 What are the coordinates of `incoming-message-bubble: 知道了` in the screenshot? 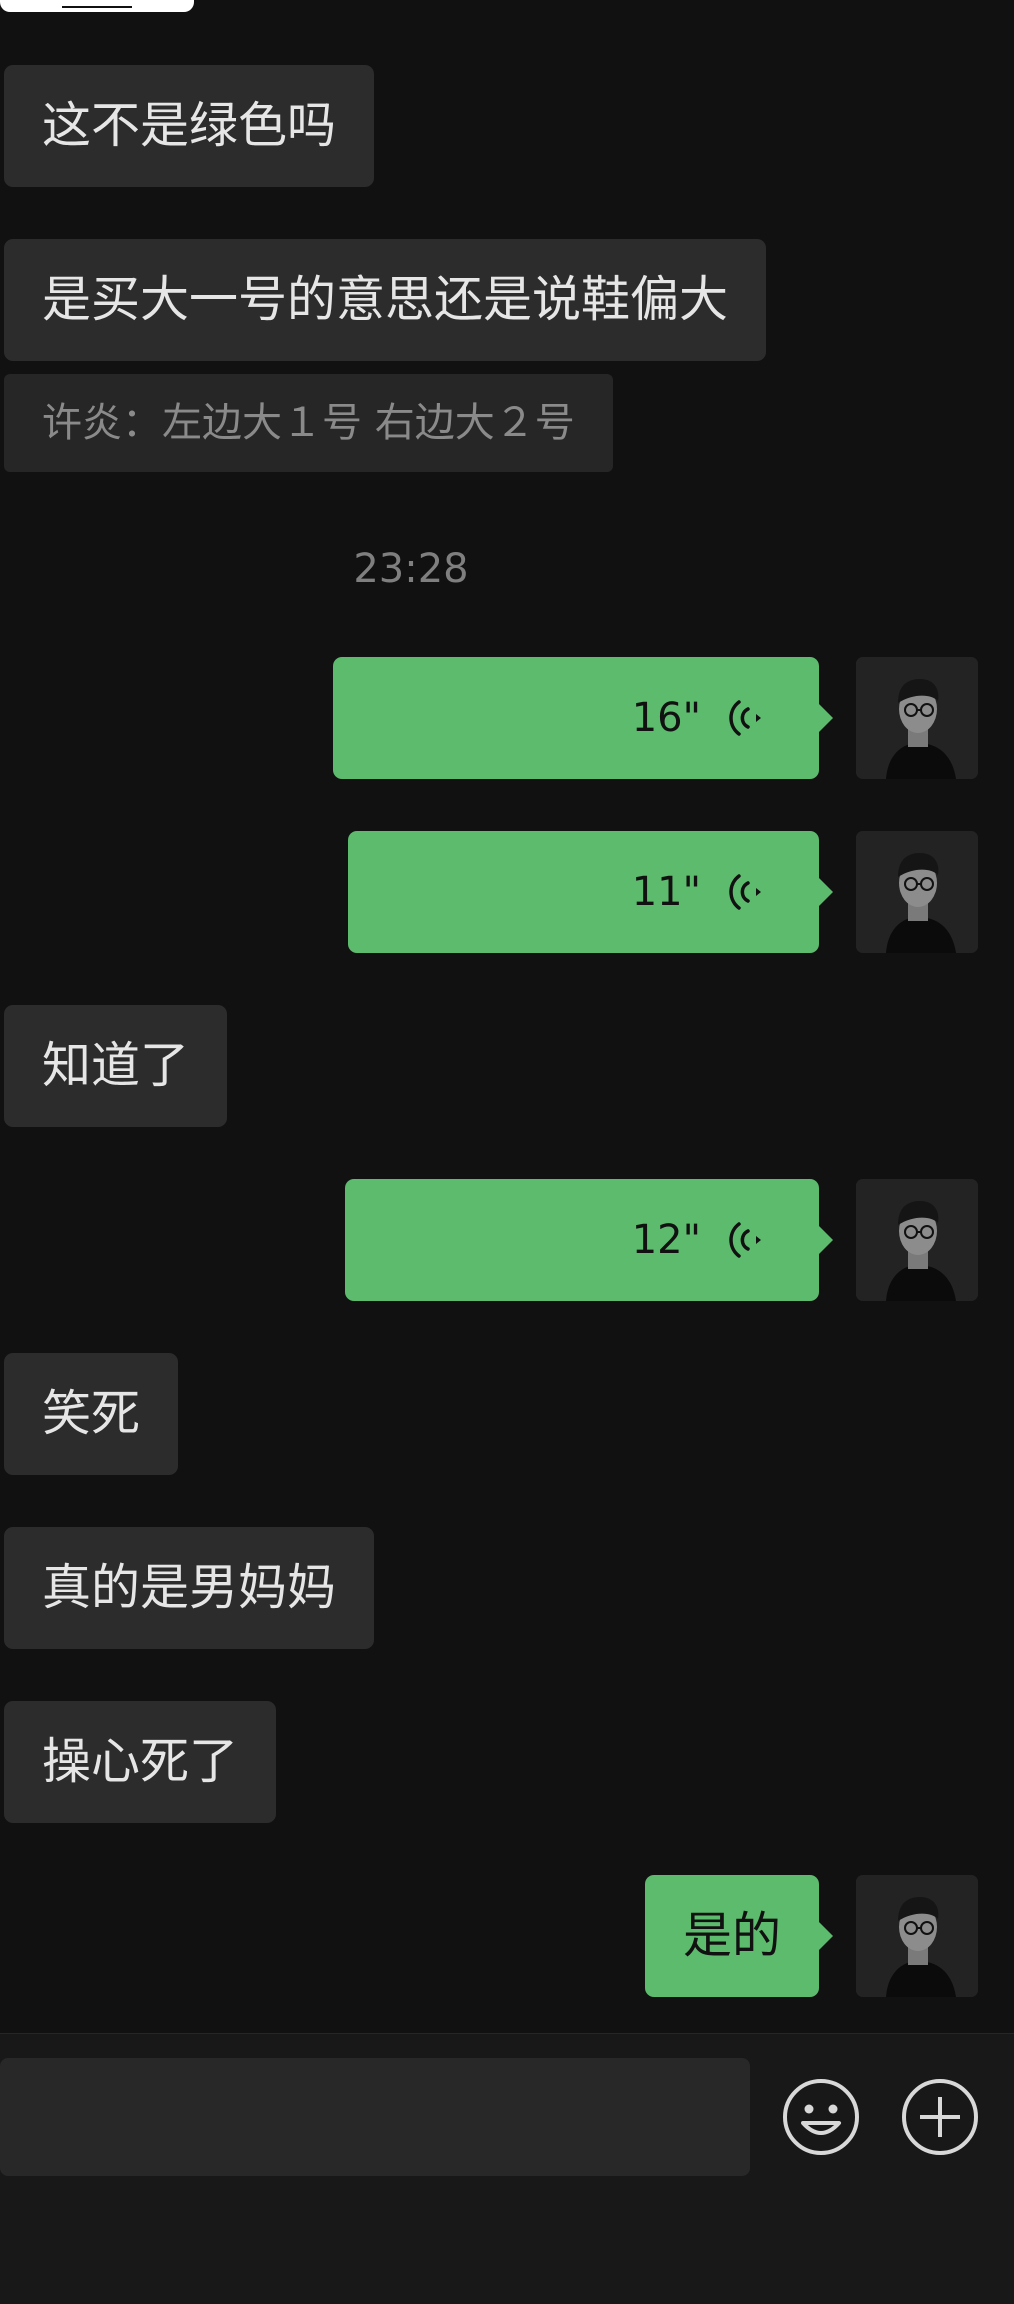 It's located at (116, 1066).